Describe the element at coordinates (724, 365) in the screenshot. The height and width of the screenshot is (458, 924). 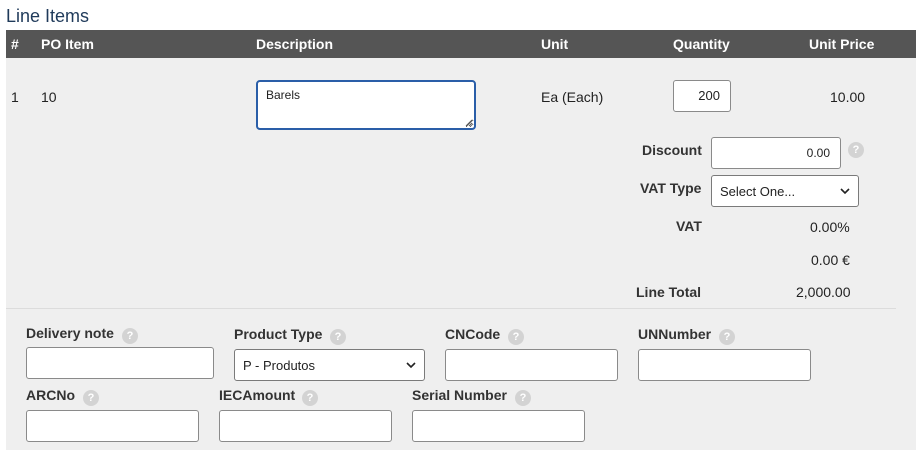
I see `unnumber-input` at that location.